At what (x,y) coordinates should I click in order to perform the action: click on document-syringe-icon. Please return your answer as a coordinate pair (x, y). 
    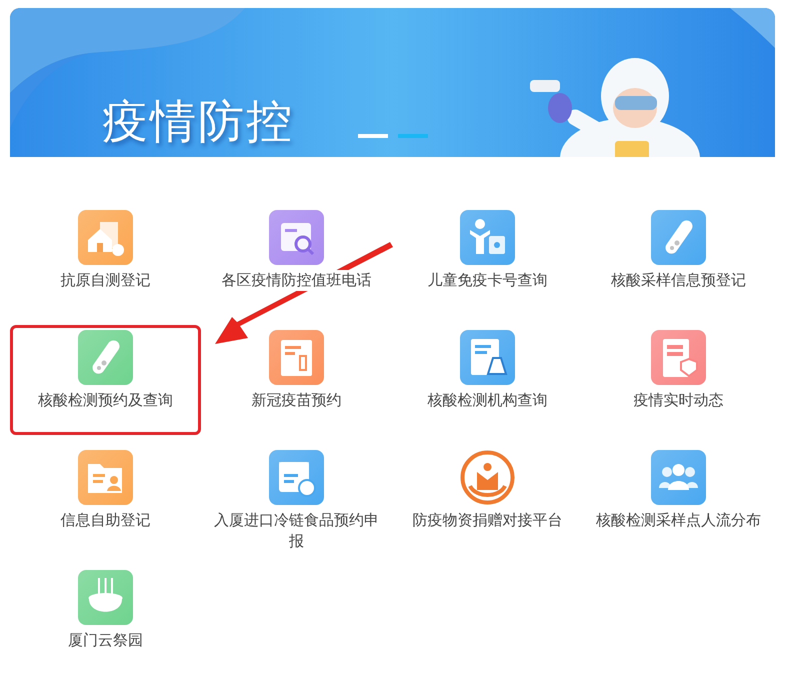
    Looking at the image, I should click on (296, 357).